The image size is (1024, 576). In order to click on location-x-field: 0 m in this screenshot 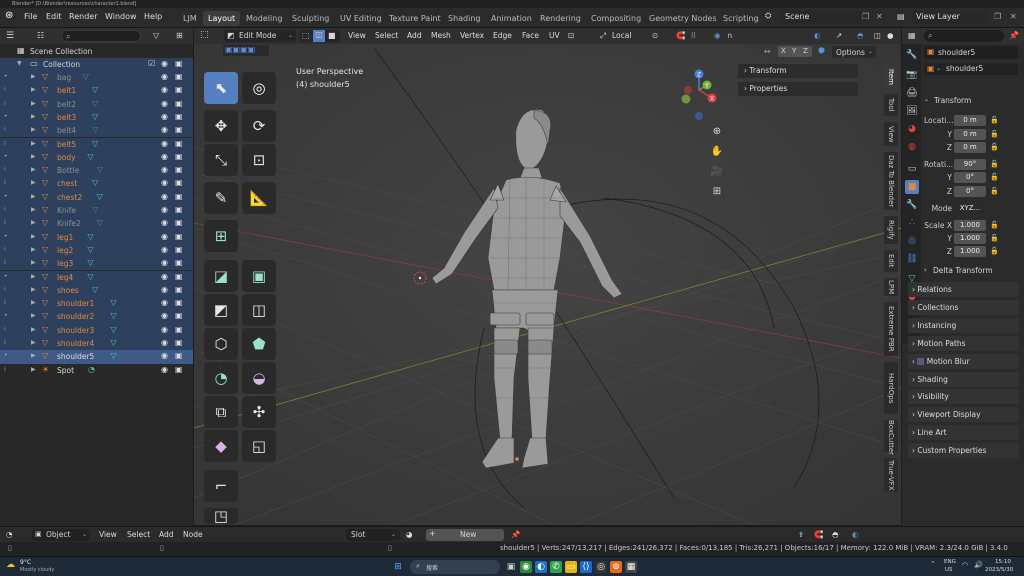, I will do `click(970, 120)`.